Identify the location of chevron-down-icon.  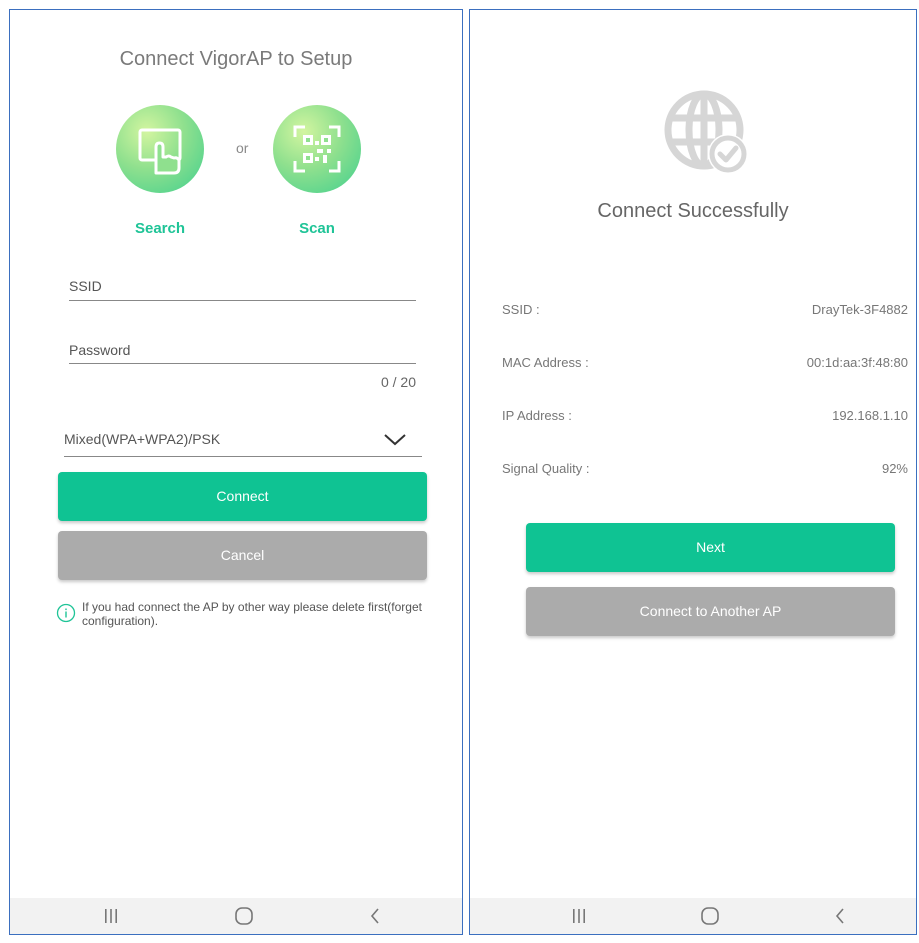
(395, 440).